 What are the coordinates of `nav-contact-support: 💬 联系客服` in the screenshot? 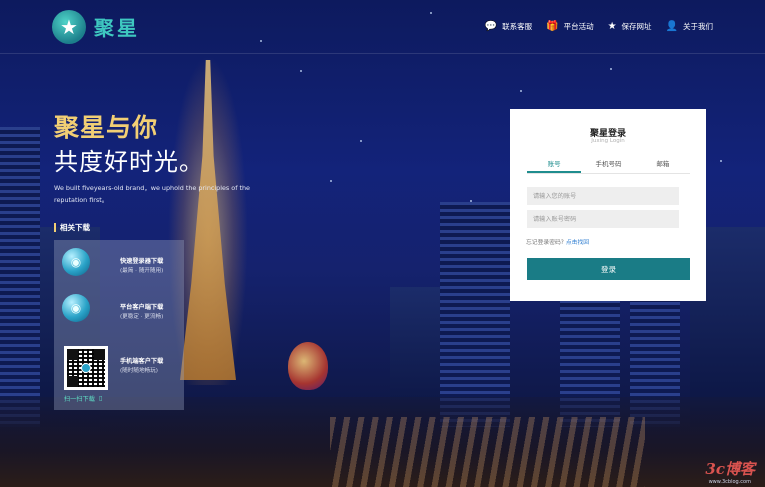 It's located at (508, 26).